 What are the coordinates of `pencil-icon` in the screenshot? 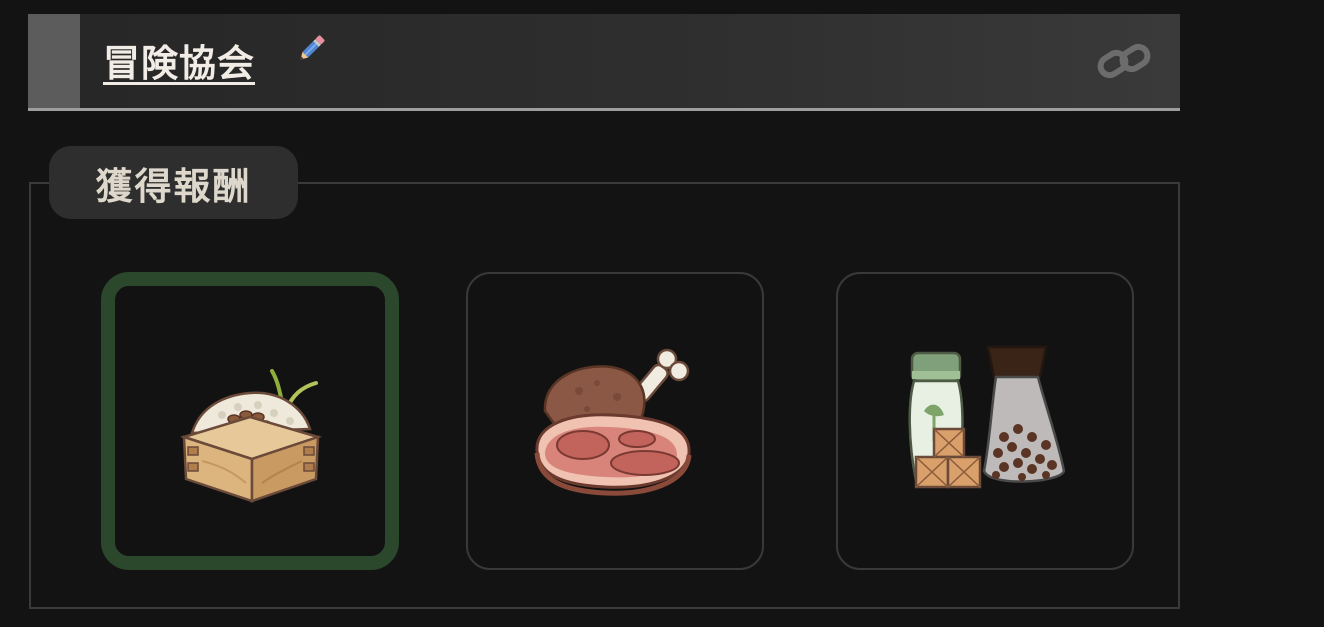 It's located at (311, 49).